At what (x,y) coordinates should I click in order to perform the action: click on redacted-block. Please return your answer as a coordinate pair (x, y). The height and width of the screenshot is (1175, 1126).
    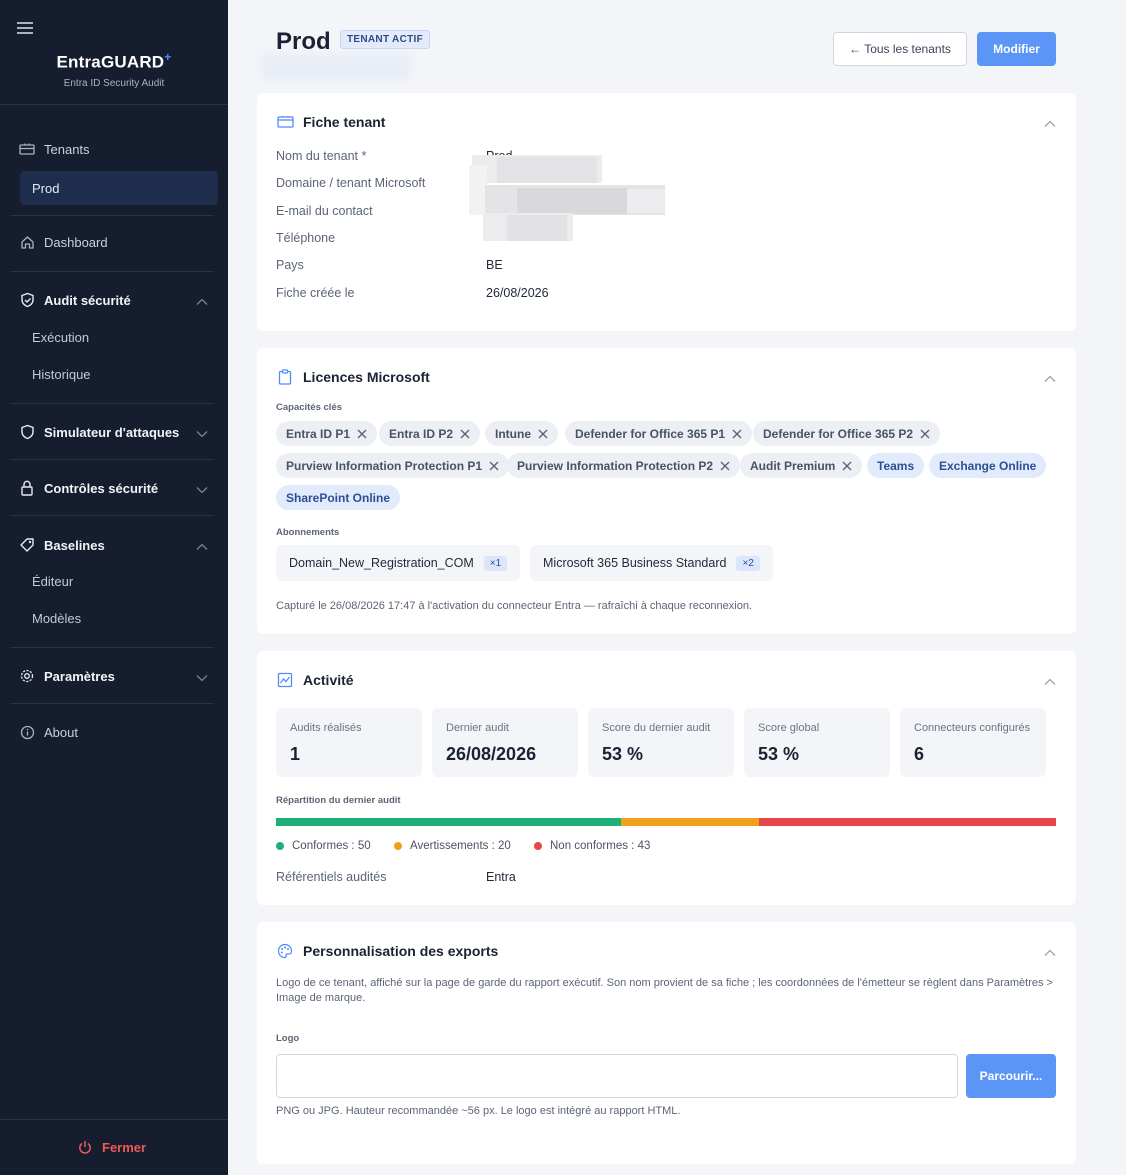
    Looking at the image, I should click on (336, 67).